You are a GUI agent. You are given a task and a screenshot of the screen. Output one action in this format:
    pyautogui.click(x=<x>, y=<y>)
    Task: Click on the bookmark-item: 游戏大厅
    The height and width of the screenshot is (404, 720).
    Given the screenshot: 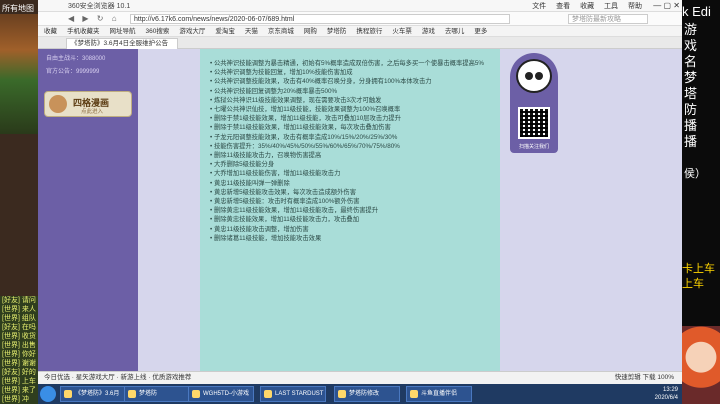 What is the action you would take?
    pyautogui.click(x=192, y=31)
    